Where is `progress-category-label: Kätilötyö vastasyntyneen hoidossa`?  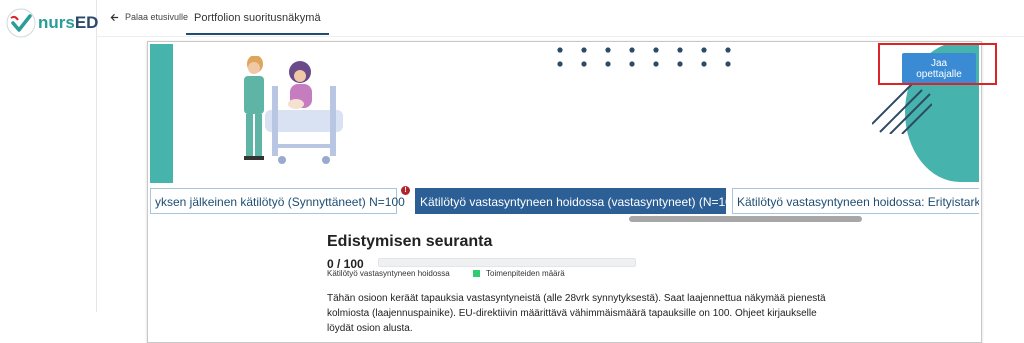 progress-category-label: Kätilötyö vastasyntyneen hoidossa is located at coordinates (388, 273).